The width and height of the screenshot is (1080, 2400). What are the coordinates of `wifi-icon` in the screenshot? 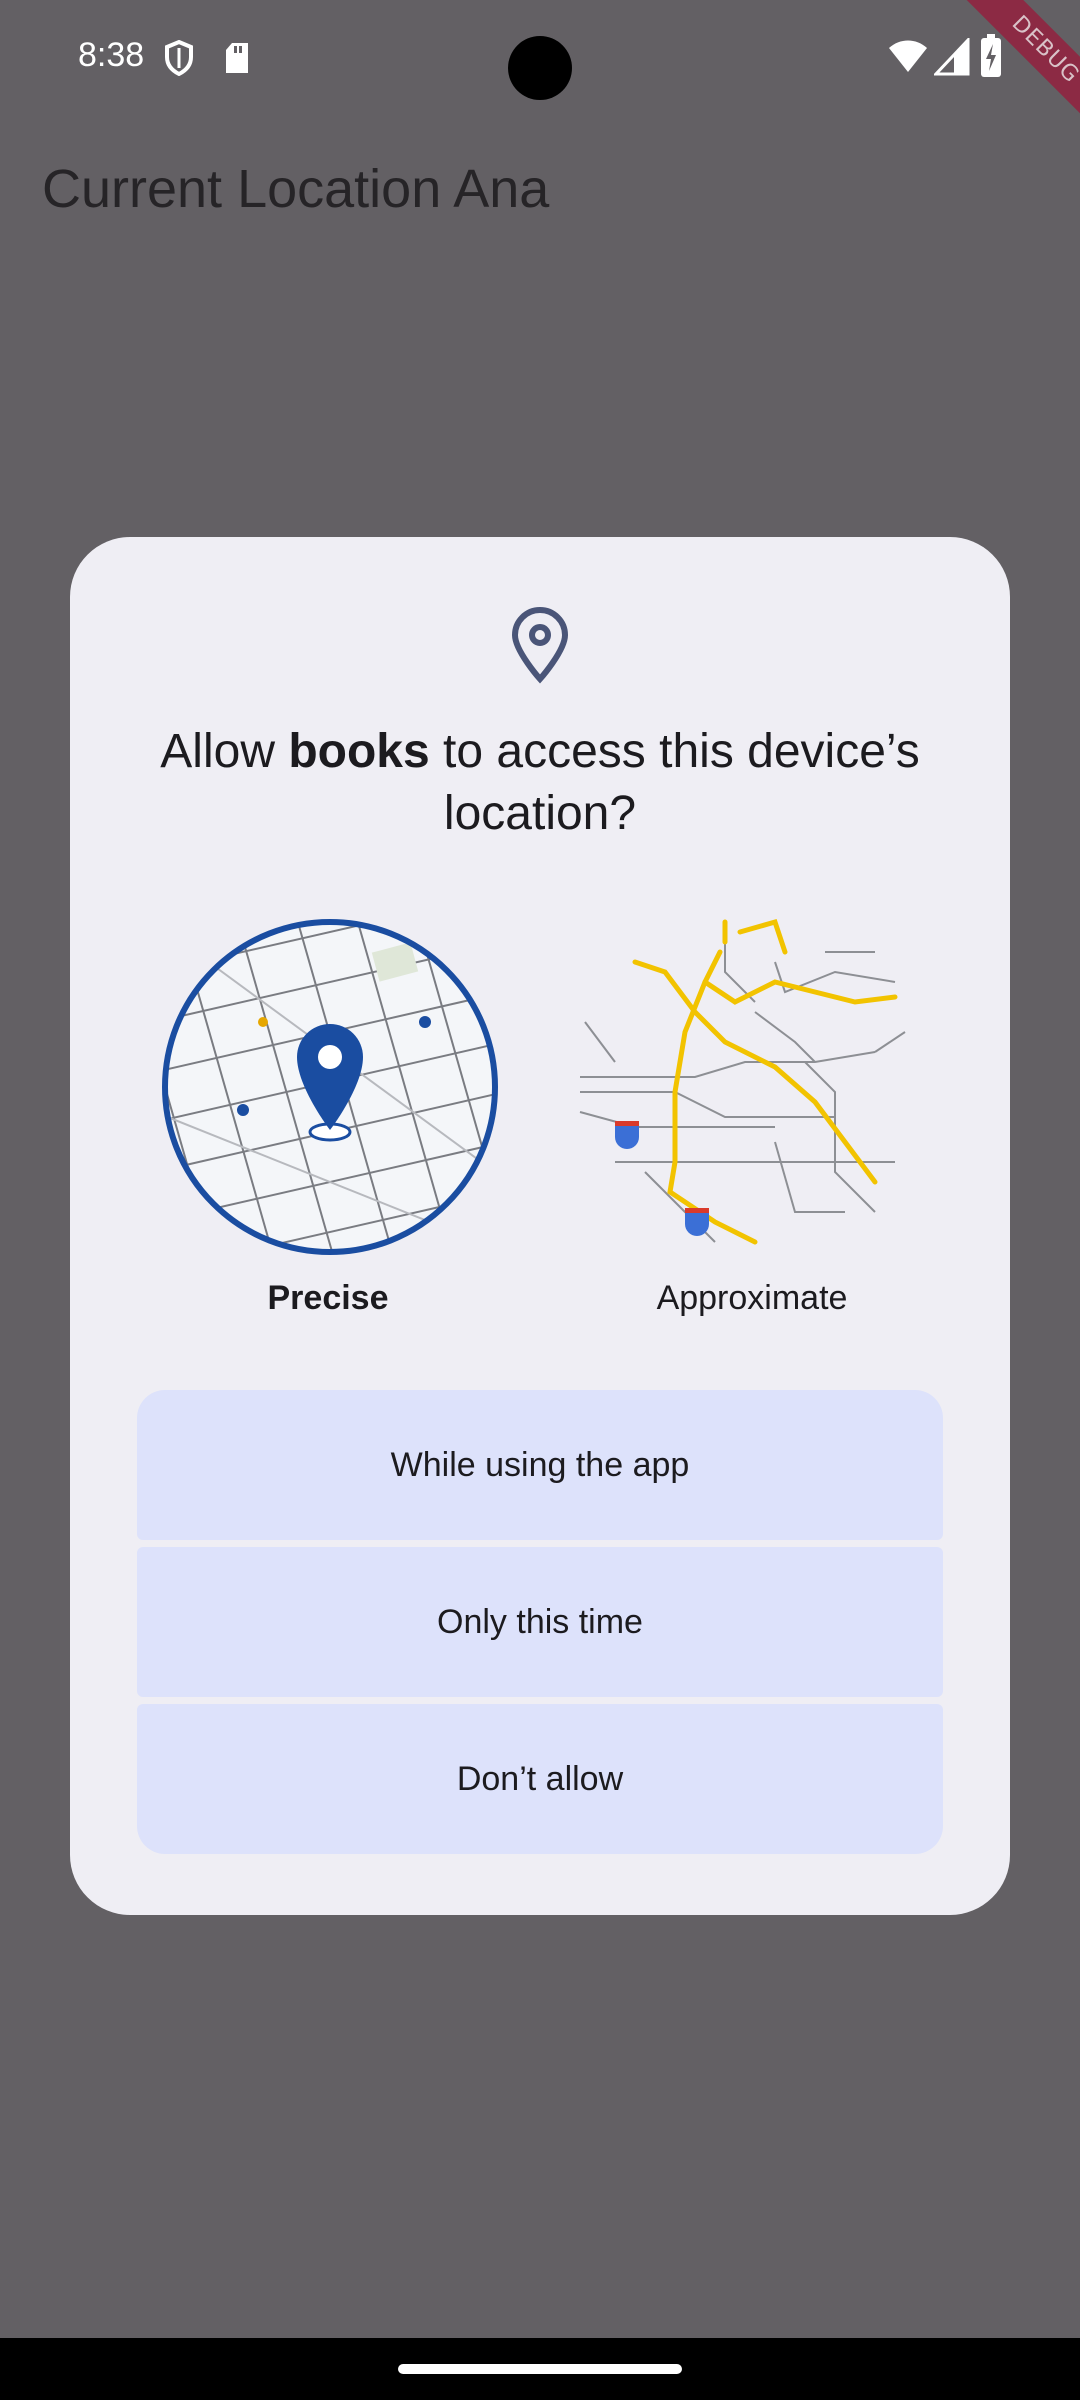 It's located at (908, 56).